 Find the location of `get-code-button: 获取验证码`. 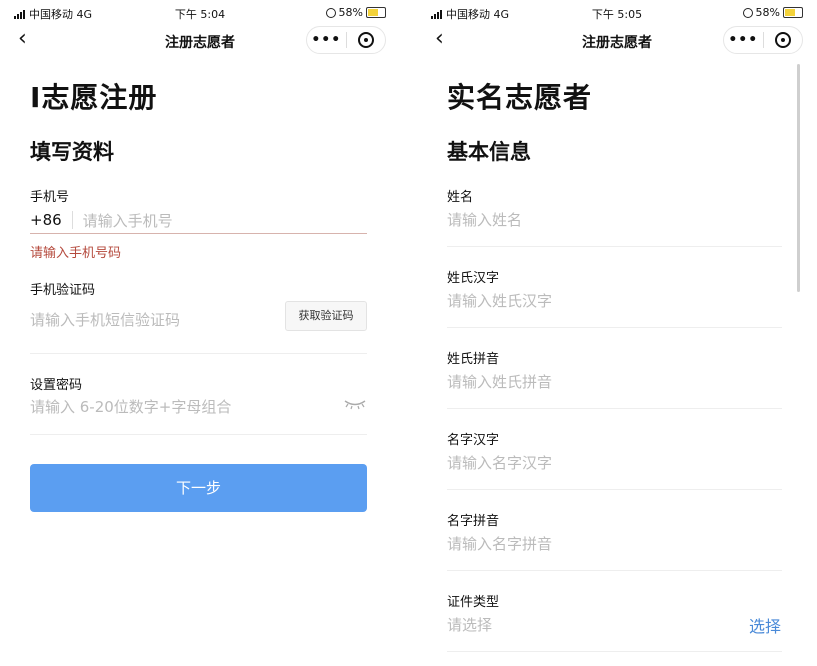

get-code-button: 获取验证码 is located at coordinates (326, 316).